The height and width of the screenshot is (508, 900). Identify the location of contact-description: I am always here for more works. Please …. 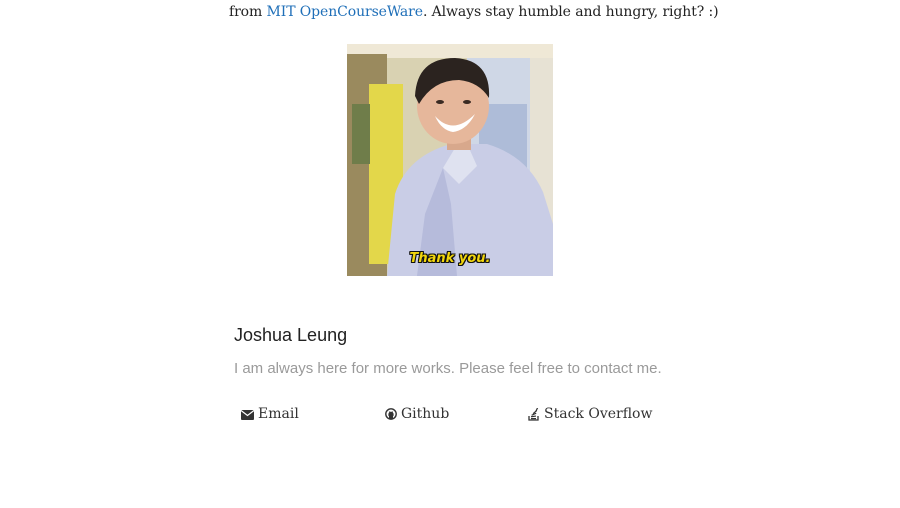
(448, 368).